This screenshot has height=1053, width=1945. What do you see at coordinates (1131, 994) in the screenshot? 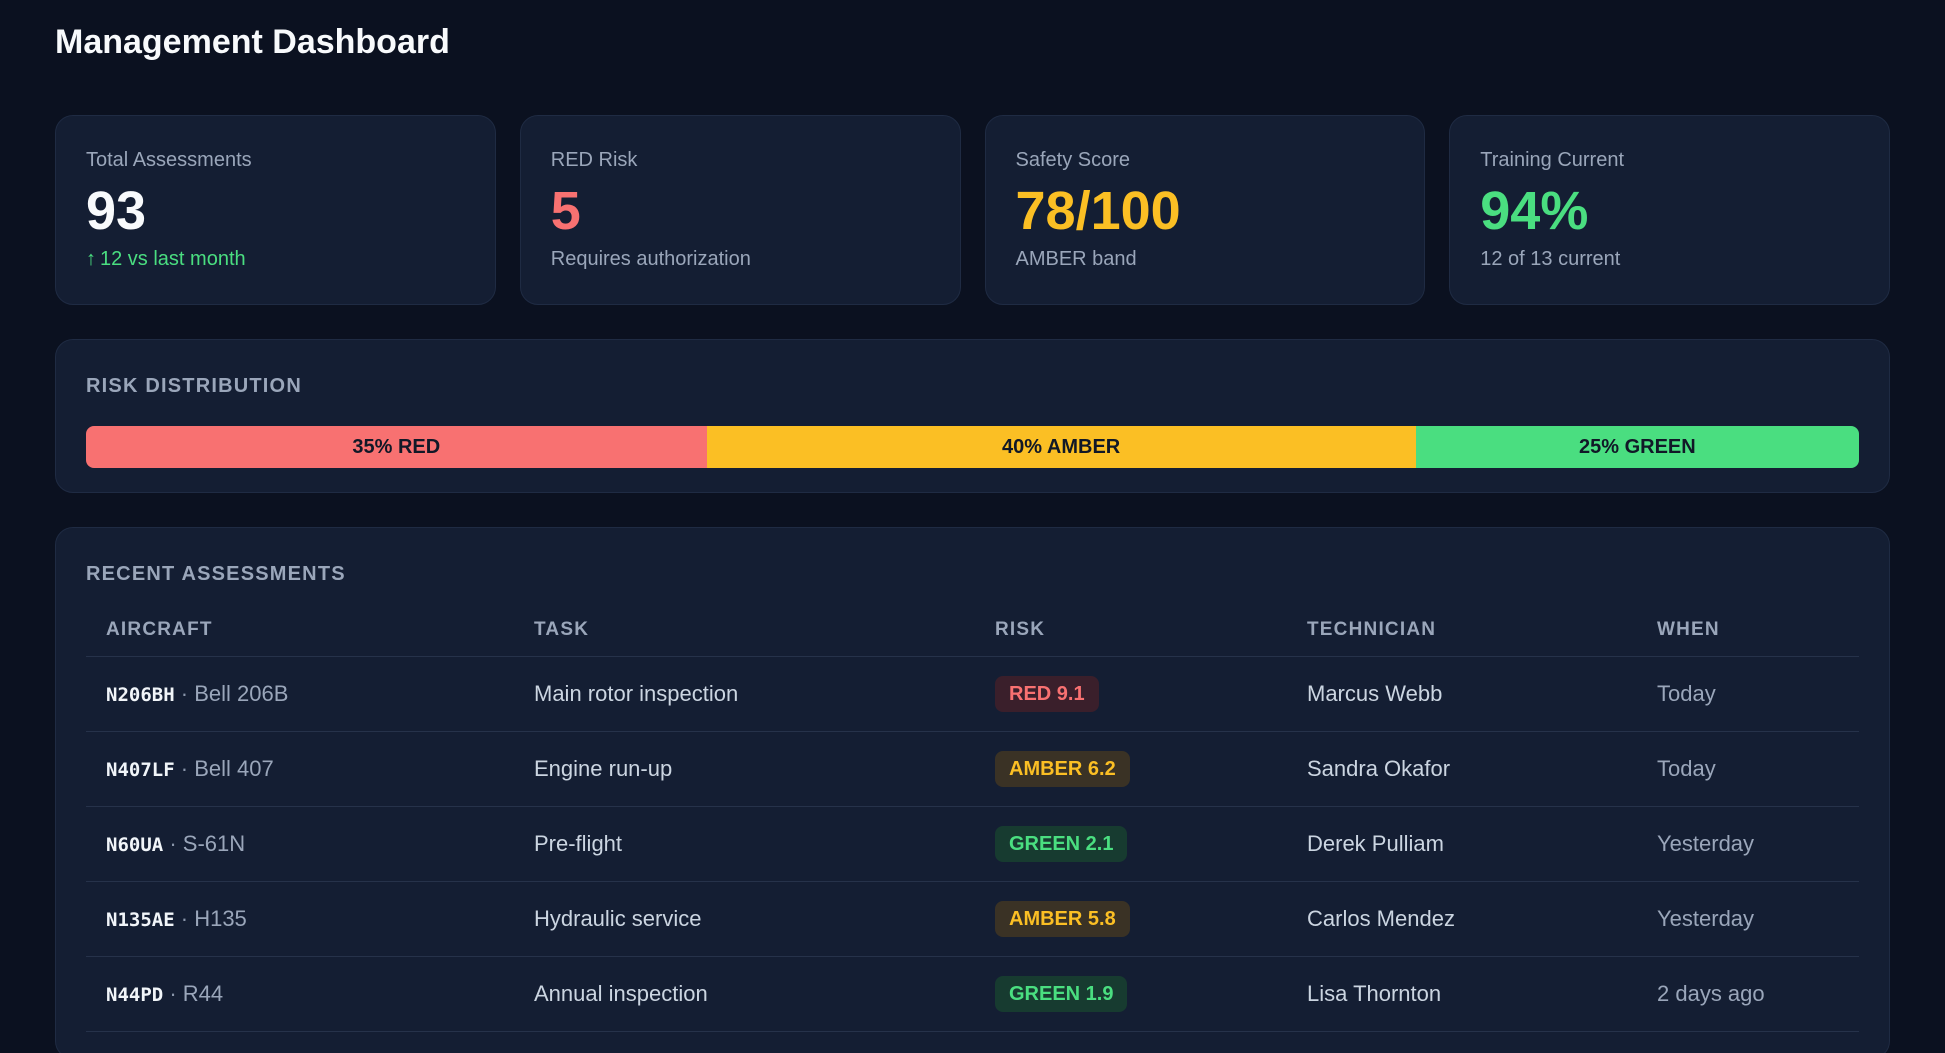
I see `cell-risk: GREEN 1.9` at bounding box center [1131, 994].